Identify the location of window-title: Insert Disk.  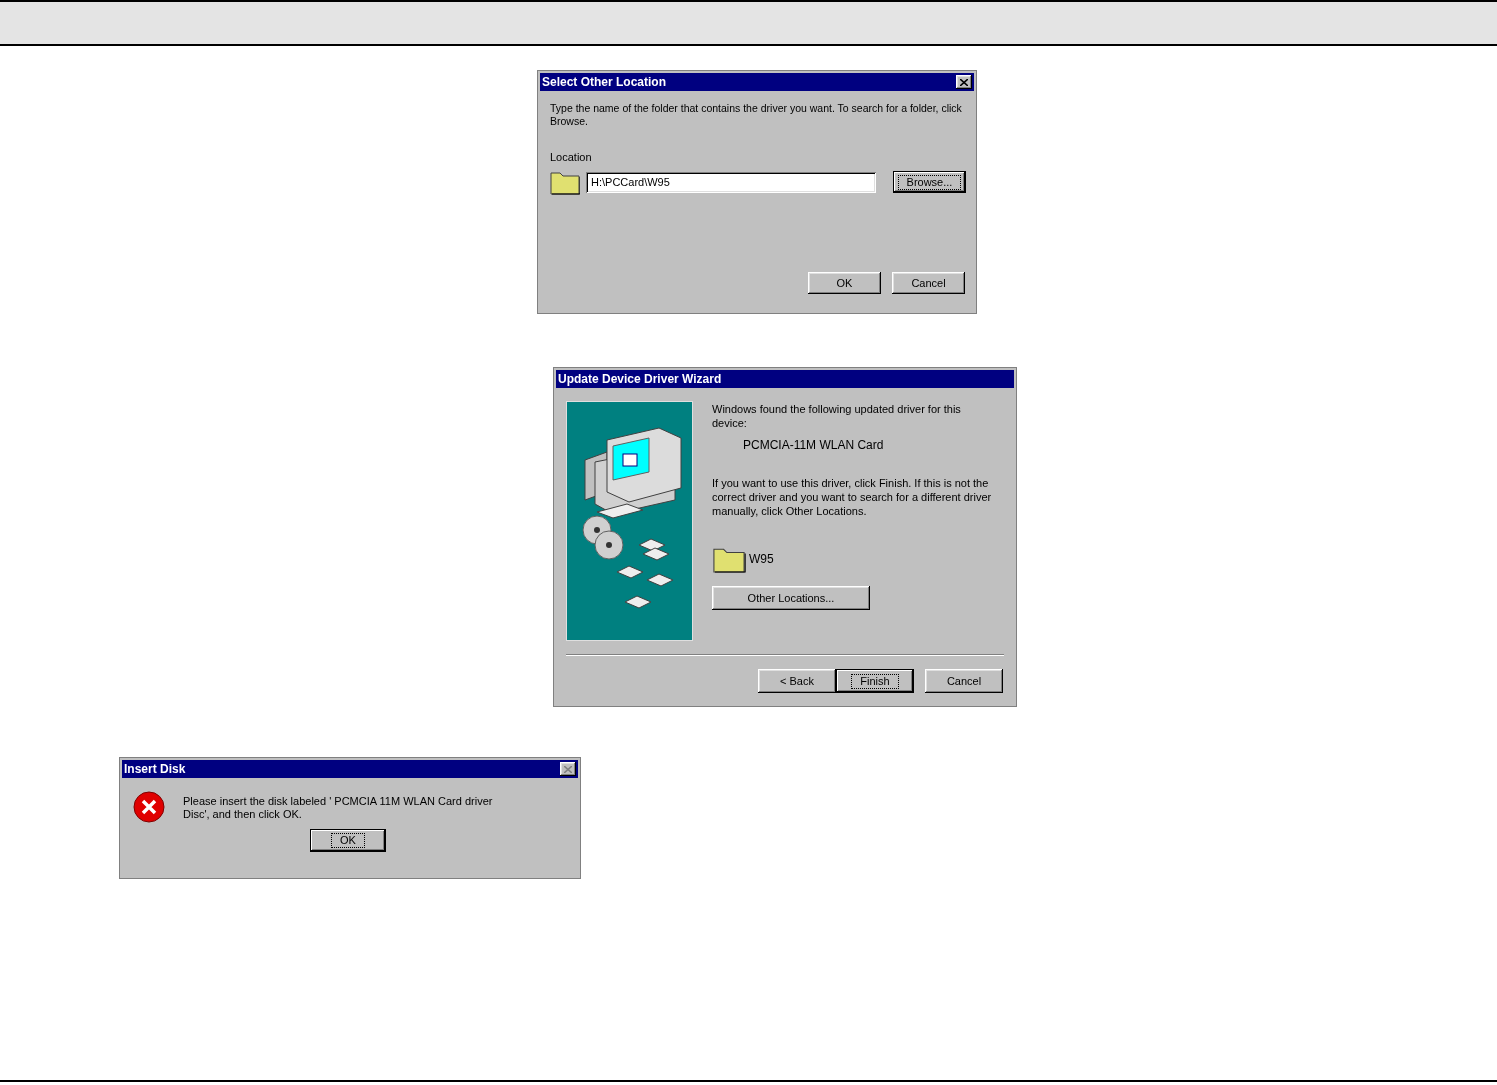
(155, 769).